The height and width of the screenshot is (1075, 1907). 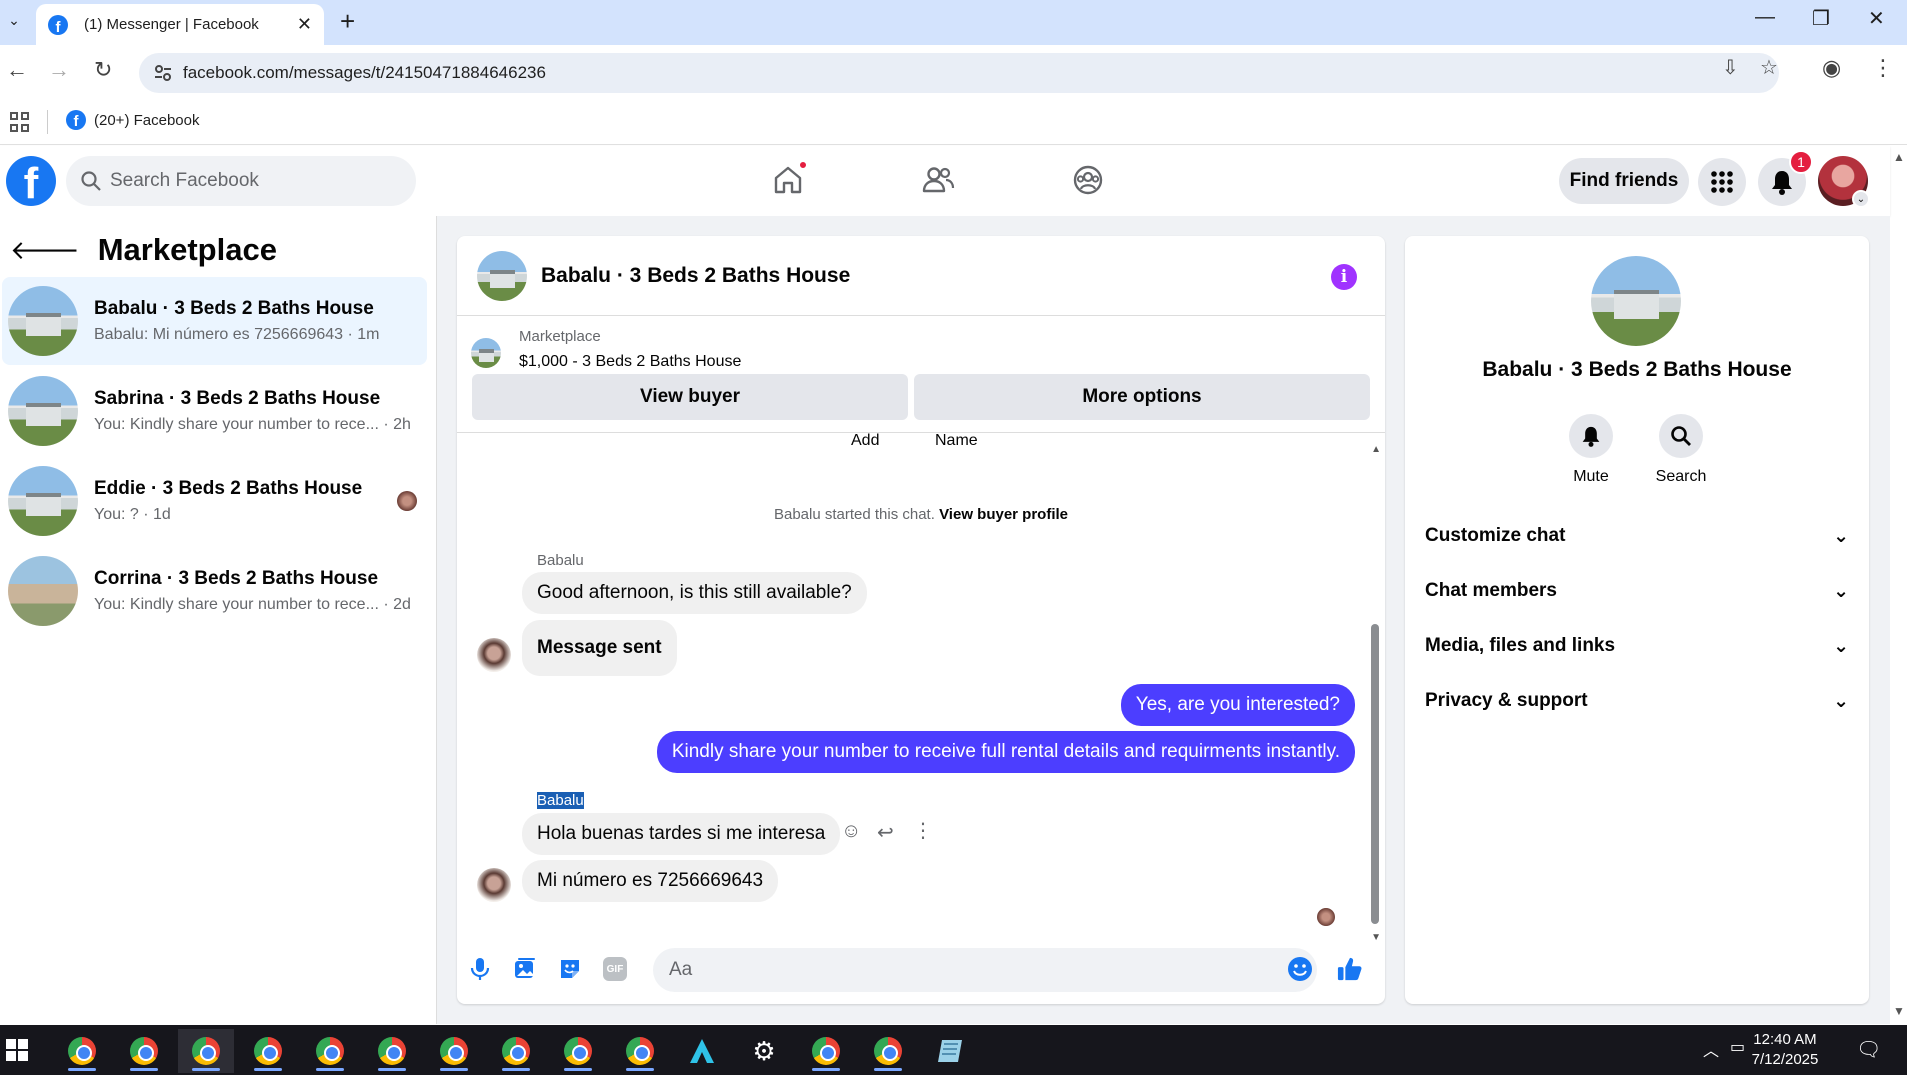 What do you see at coordinates (1821, 18) in the screenshot?
I see `restore-icon: ❐` at bounding box center [1821, 18].